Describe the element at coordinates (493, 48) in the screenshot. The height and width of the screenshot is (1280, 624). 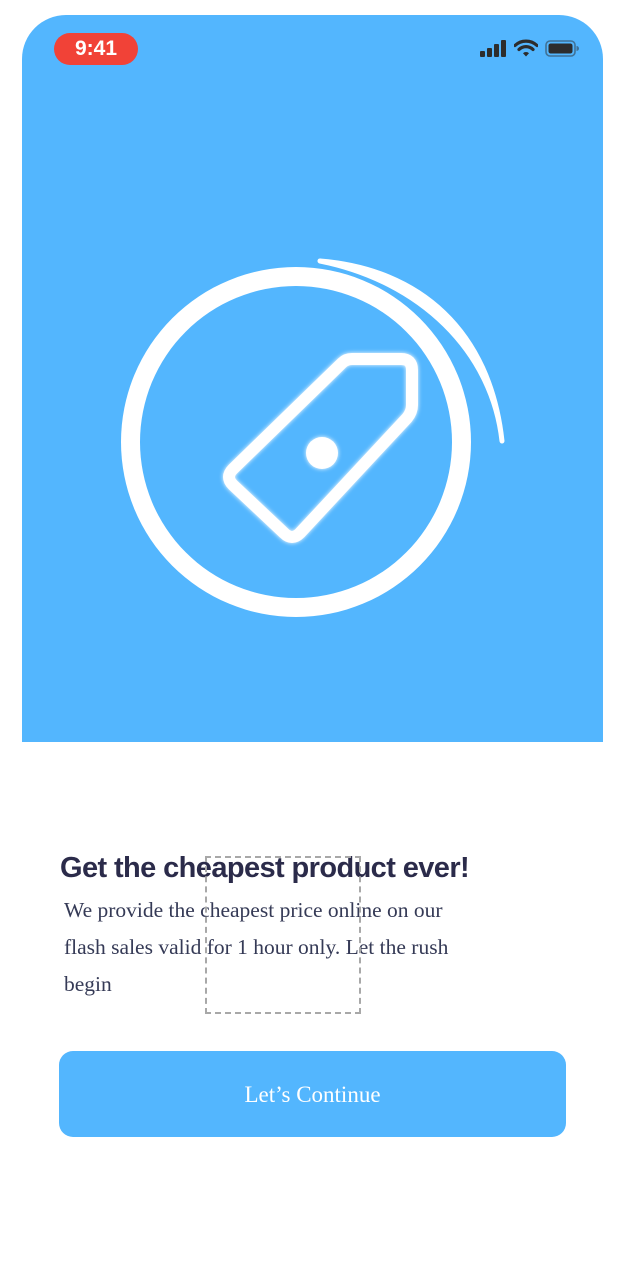
I see `cellular-signal-icon` at that location.